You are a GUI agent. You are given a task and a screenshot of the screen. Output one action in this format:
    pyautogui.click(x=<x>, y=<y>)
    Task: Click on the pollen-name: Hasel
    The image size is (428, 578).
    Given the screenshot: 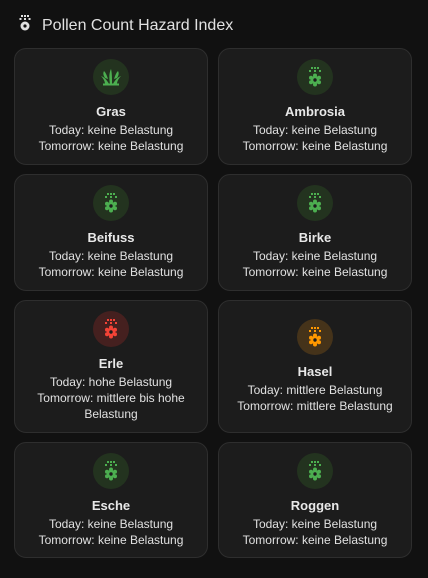 What is the action you would take?
    pyautogui.click(x=315, y=371)
    